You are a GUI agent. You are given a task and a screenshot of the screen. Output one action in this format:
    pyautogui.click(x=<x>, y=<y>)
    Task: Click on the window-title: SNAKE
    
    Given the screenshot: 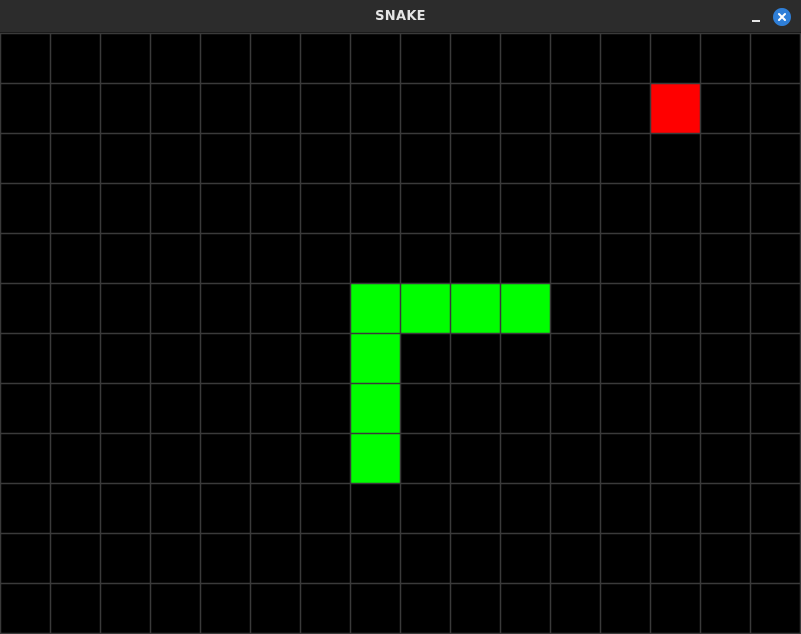 What is the action you would take?
    pyautogui.click(x=400, y=16)
    